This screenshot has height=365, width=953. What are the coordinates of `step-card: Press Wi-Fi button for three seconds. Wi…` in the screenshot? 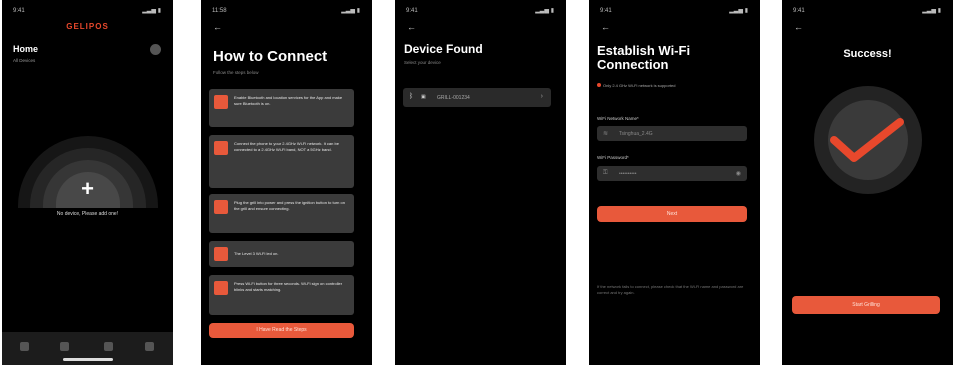 It's located at (281, 295).